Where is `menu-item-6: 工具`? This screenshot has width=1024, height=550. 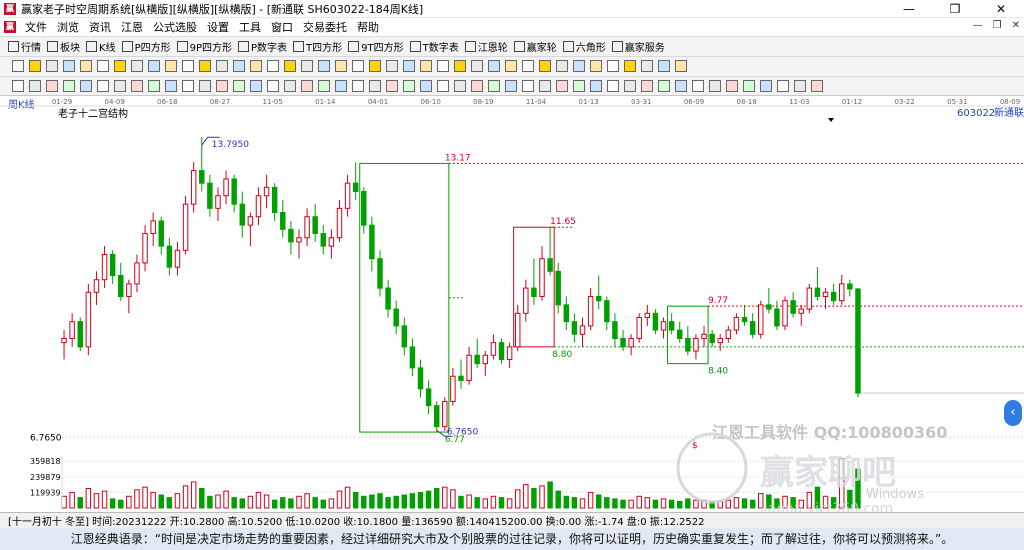 menu-item-6: 工具 is located at coordinates (250, 27).